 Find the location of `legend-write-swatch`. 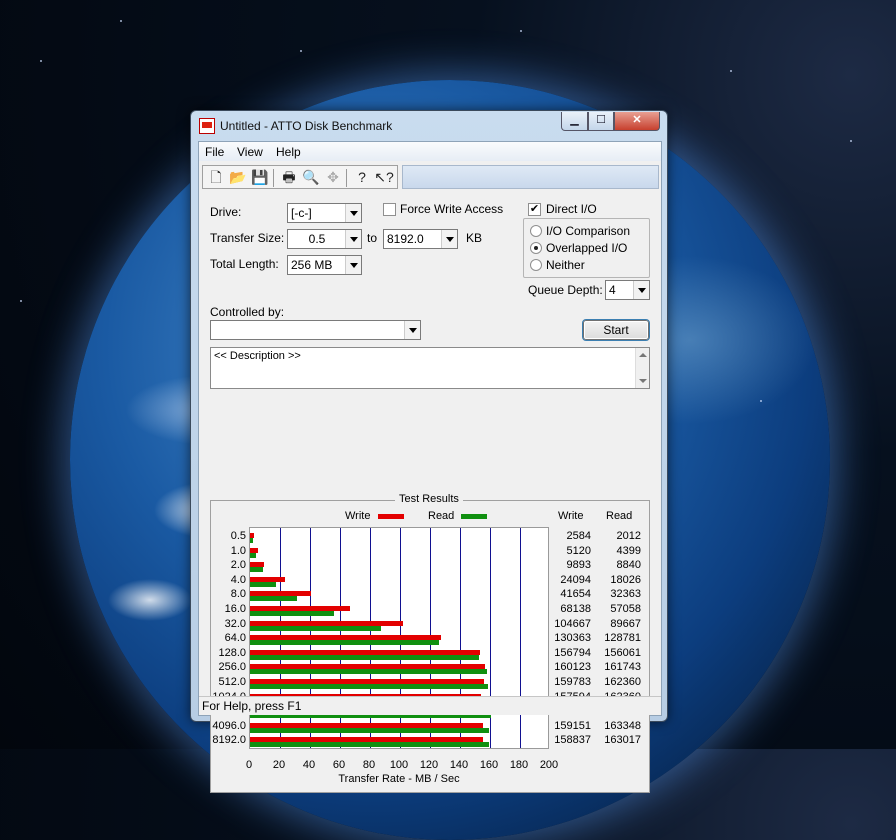

legend-write-swatch is located at coordinates (391, 516).